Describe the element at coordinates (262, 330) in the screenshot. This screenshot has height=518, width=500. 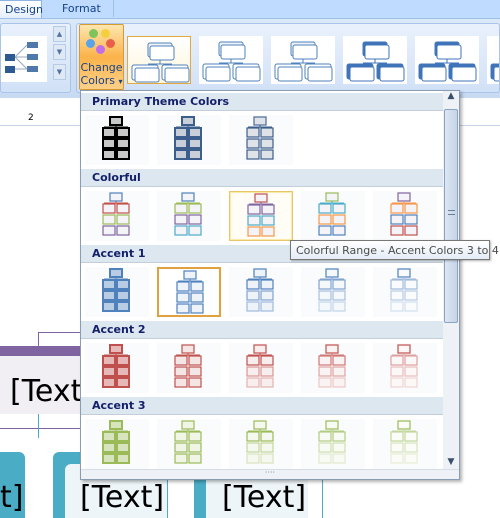
I see `section-header: Accent 2` at that location.